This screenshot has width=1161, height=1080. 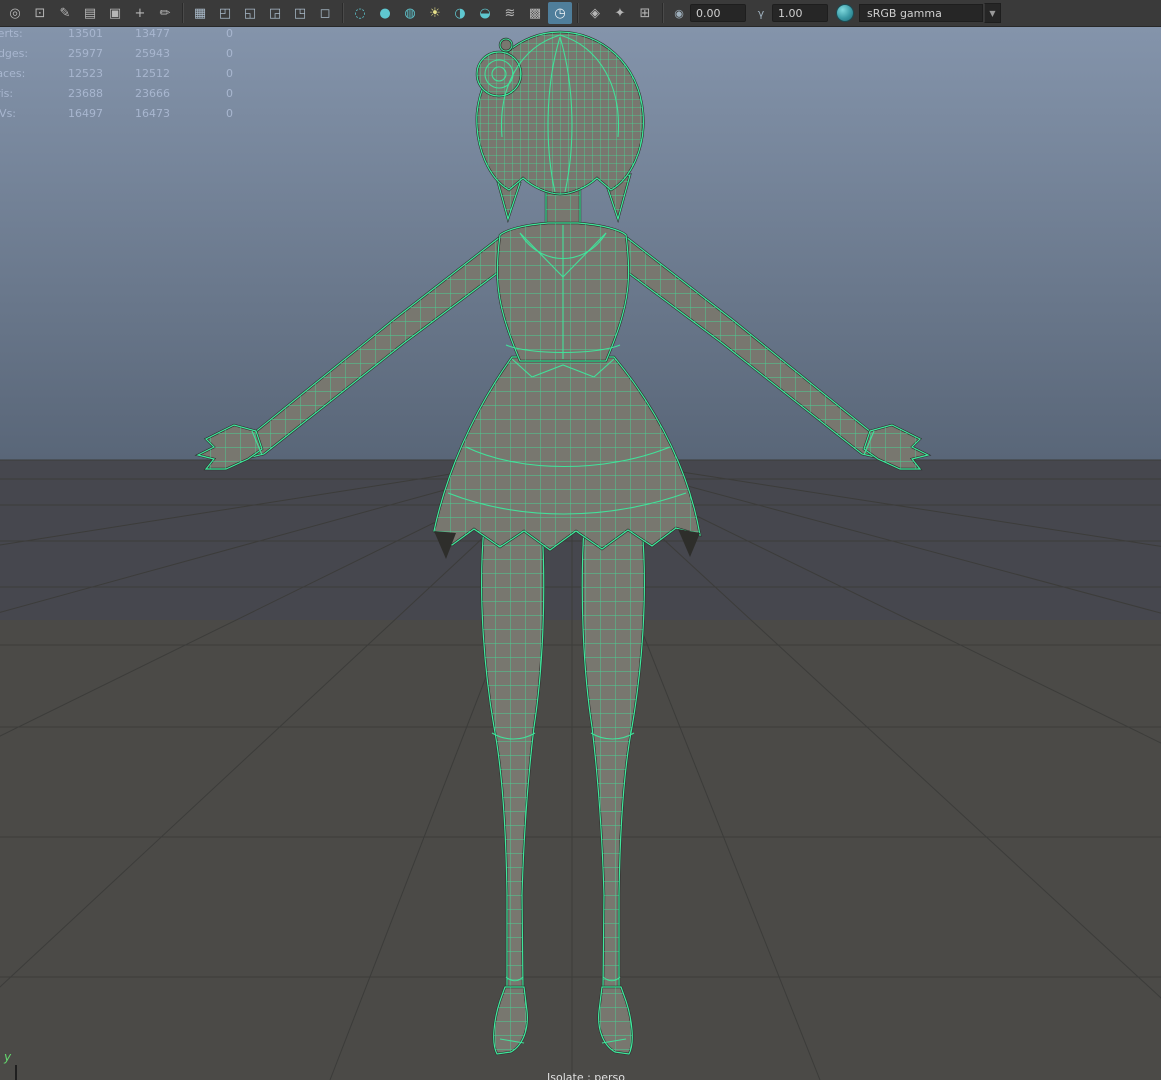 What do you see at coordinates (40, 13) in the screenshot?
I see `lock-camera-icon: ⊡` at bounding box center [40, 13].